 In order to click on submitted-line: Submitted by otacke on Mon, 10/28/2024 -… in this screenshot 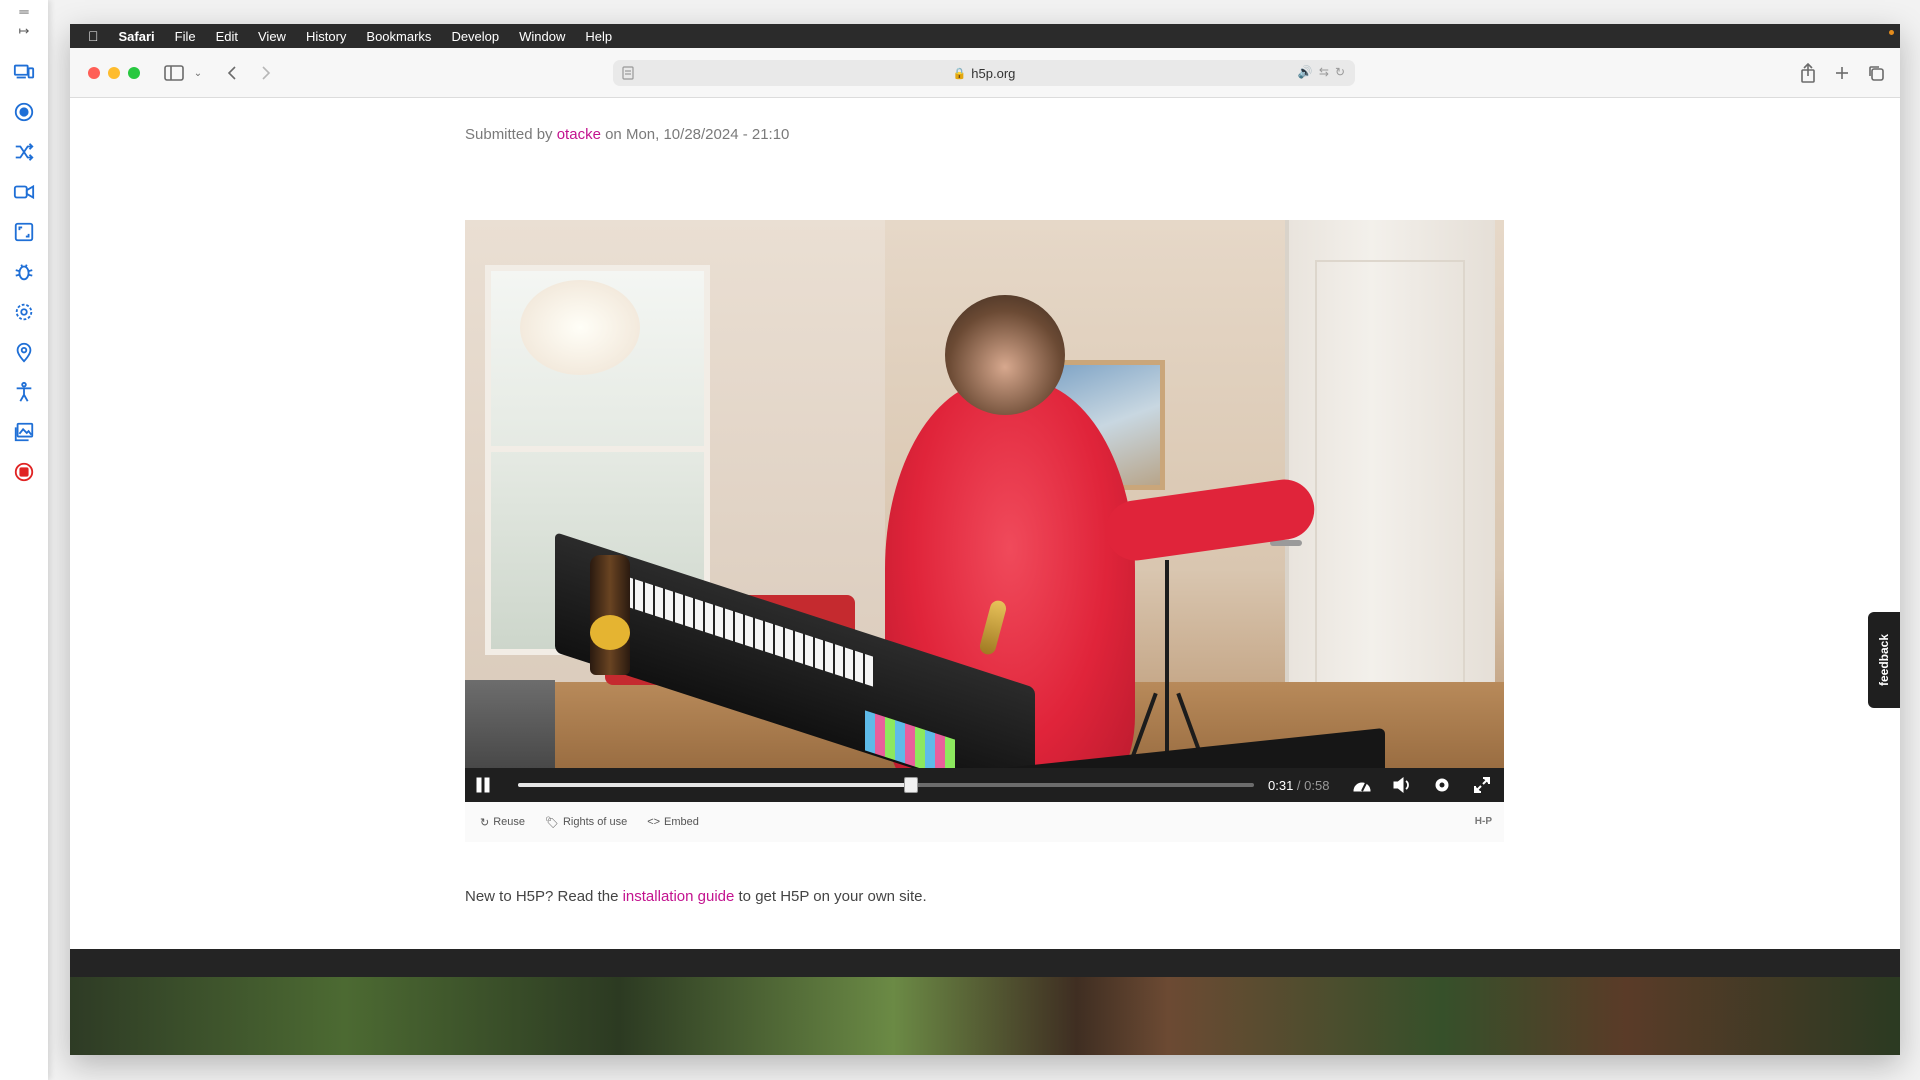, I will do `click(627, 134)`.